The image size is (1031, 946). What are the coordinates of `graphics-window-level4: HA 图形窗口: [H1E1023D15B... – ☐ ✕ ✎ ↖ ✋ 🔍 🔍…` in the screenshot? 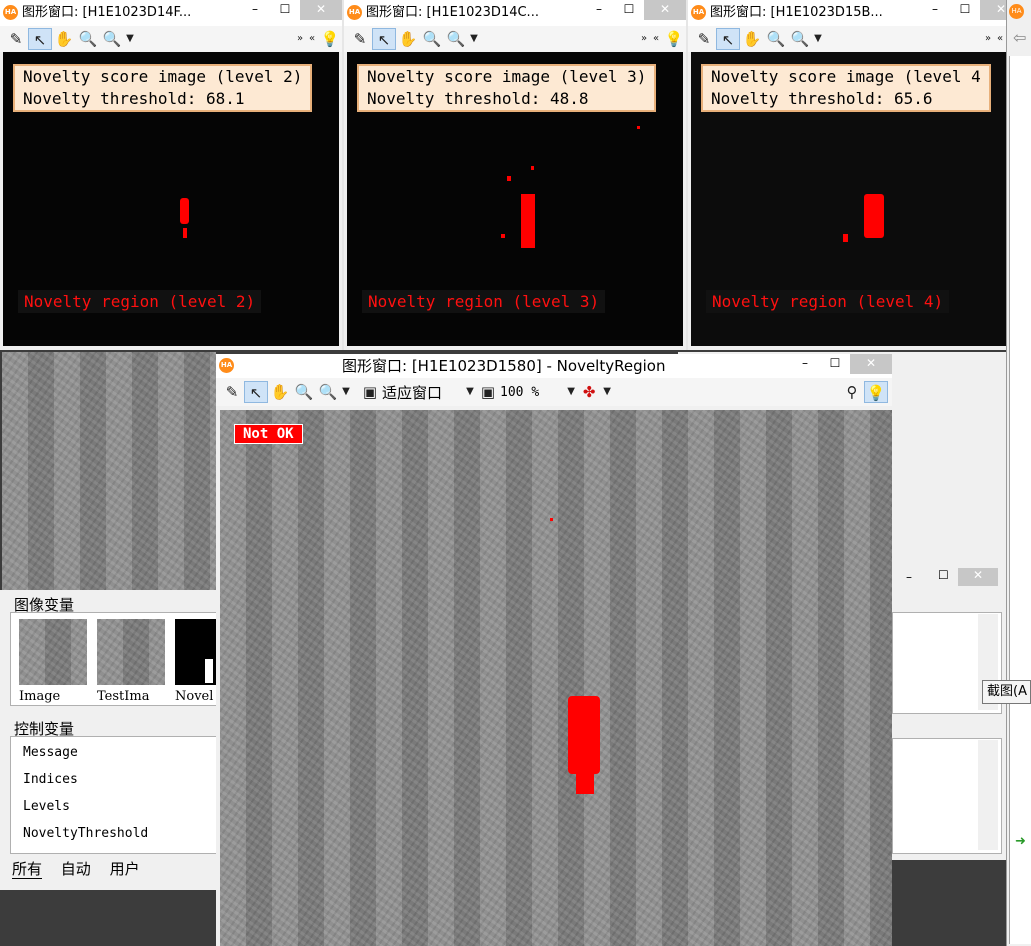 It's located at (847, 175).